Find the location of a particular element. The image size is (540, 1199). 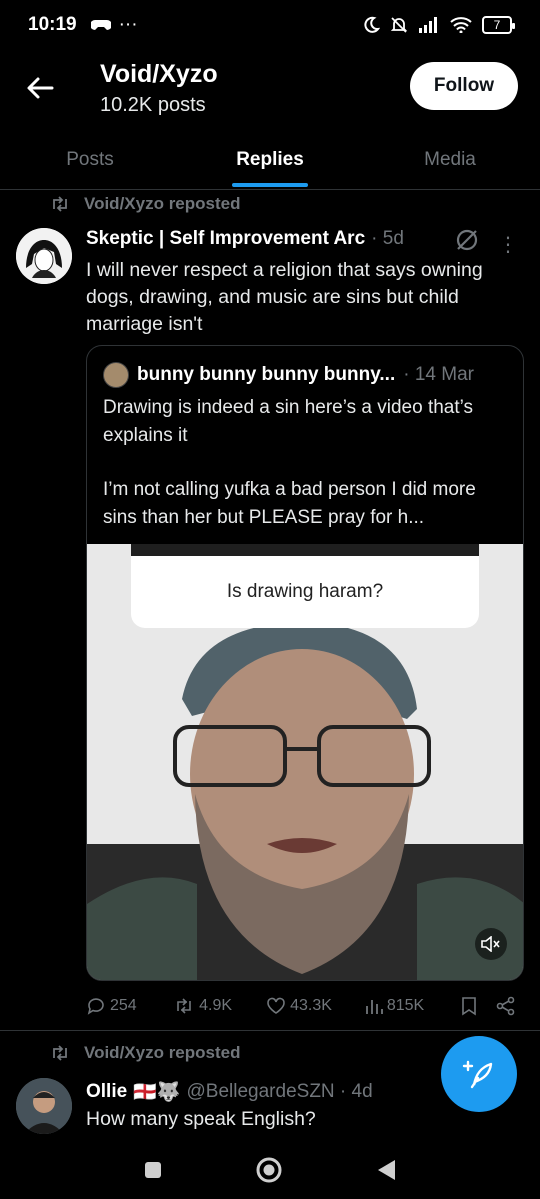

post-actions: 254 4.9K 43.3K 815K is located at coordinates (301, 1006).